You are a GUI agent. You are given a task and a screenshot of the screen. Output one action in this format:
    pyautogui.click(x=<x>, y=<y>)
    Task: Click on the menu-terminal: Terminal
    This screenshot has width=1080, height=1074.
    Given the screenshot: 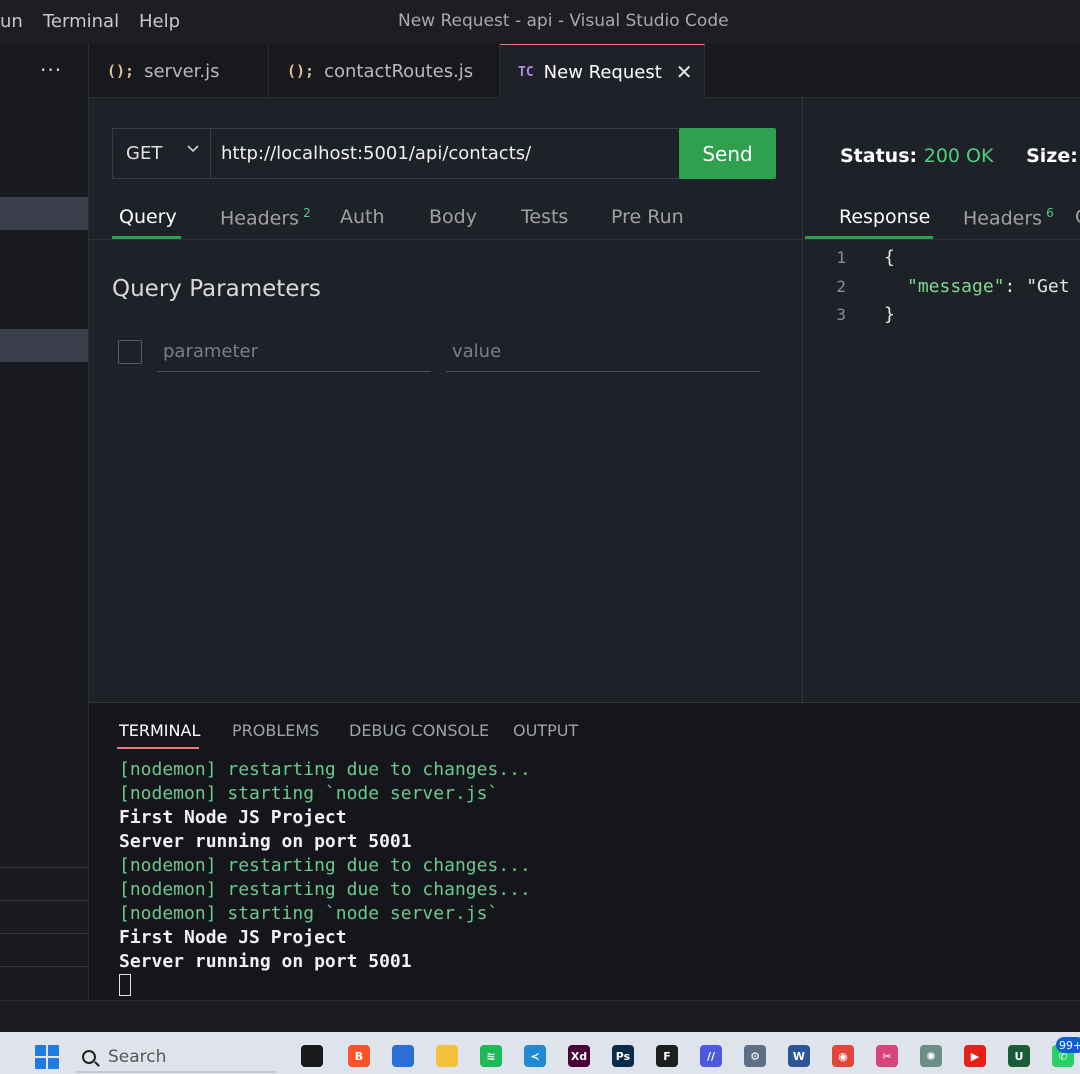 What is the action you would take?
    pyautogui.click(x=81, y=21)
    